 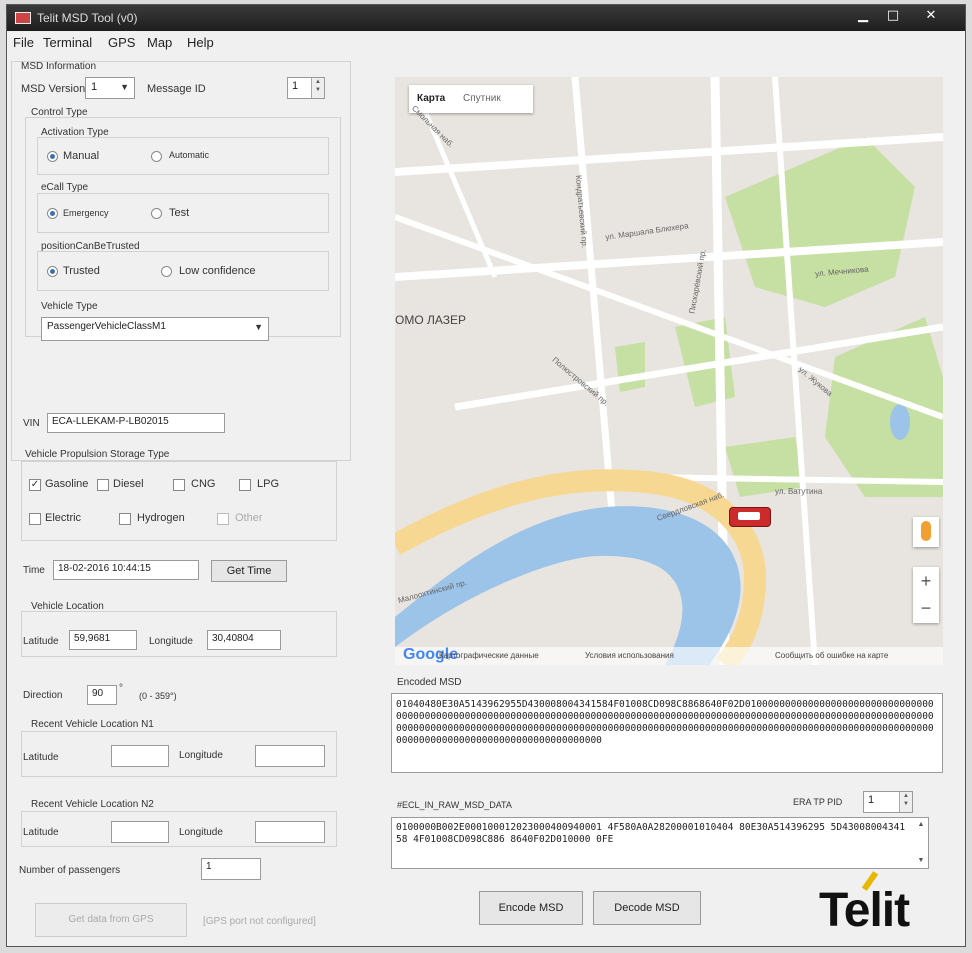 I want to click on latitude-input: 59,9681, so click(x=103, y=640).